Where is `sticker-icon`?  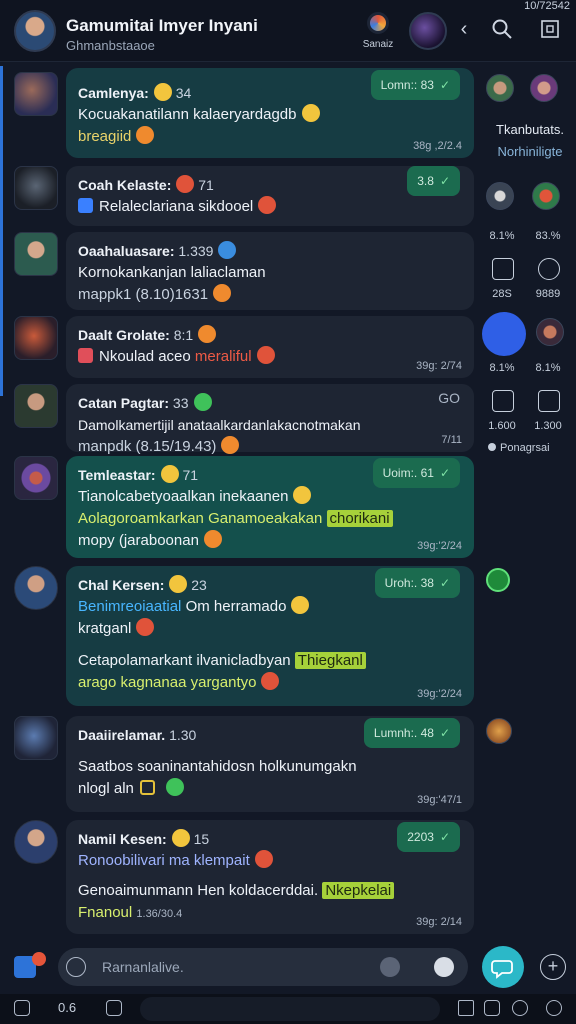 sticker-icon is located at coordinates (444, 967).